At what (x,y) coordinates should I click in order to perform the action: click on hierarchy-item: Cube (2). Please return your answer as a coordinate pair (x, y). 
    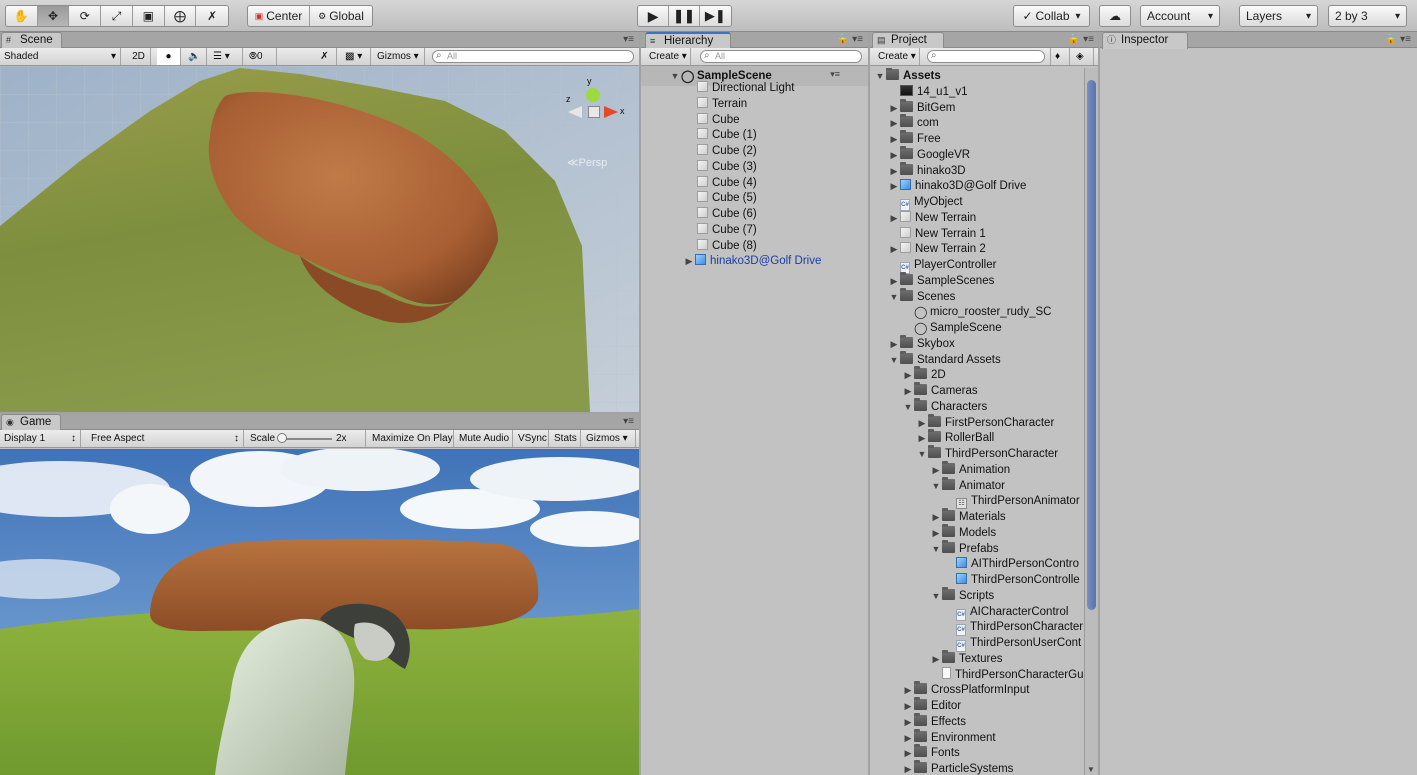
    Looking at the image, I should click on (727, 151).